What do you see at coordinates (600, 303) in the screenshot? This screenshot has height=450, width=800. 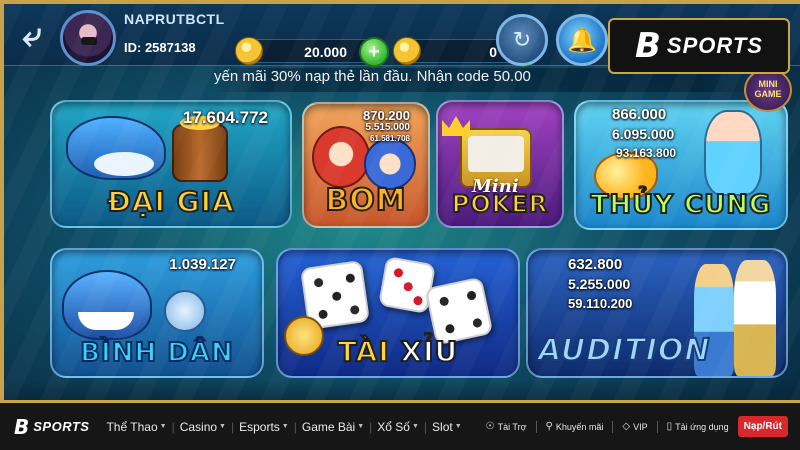 I see `jackpot-value-3: 59.110.200` at bounding box center [600, 303].